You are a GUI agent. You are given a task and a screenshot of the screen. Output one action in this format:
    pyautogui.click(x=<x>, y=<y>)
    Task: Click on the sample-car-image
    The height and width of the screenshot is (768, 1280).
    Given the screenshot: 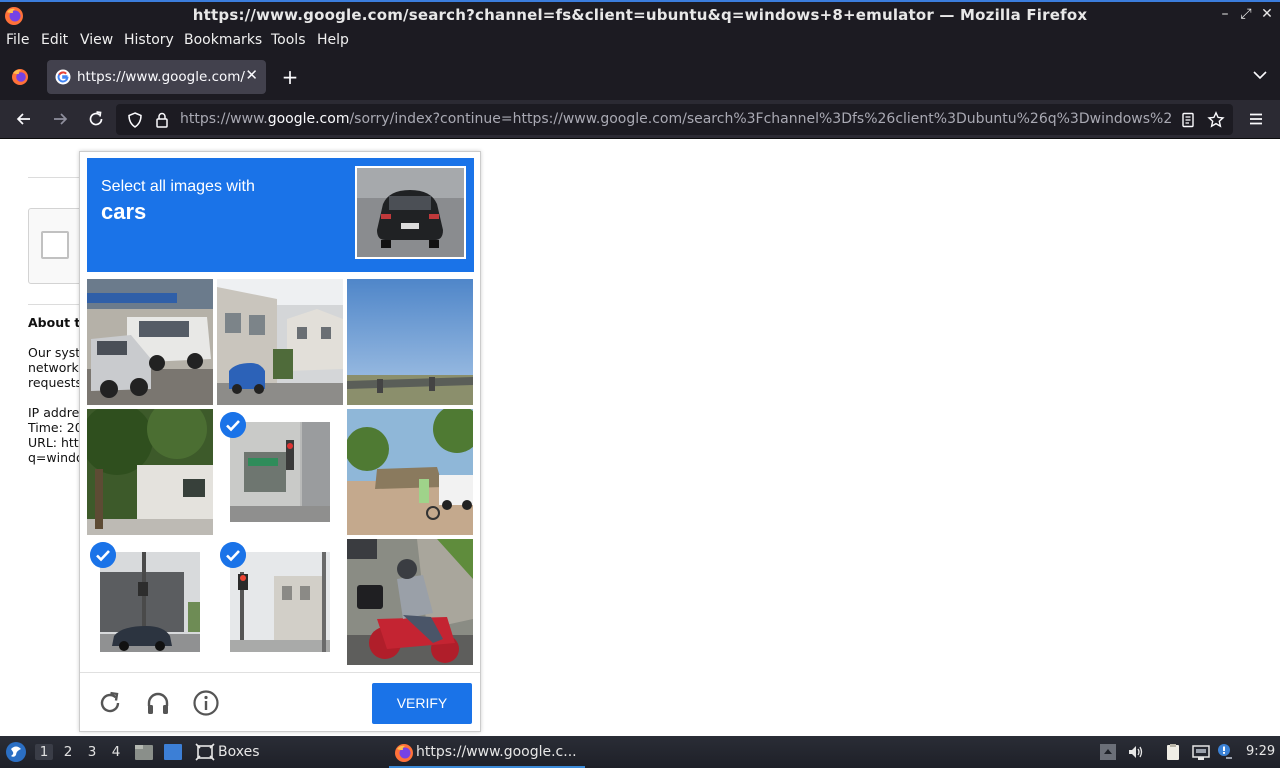 What is the action you would take?
    pyautogui.click(x=410, y=212)
    